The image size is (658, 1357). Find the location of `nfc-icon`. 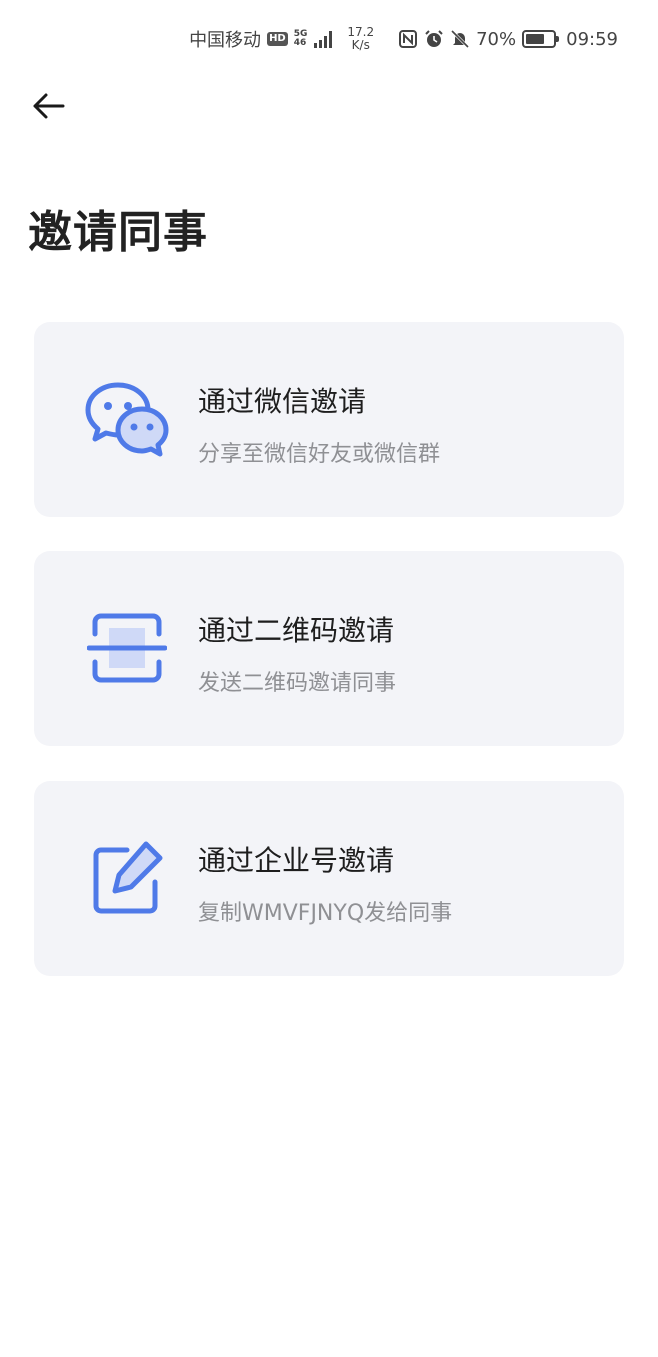

nfc-icon is located at coordinates (408, 39).